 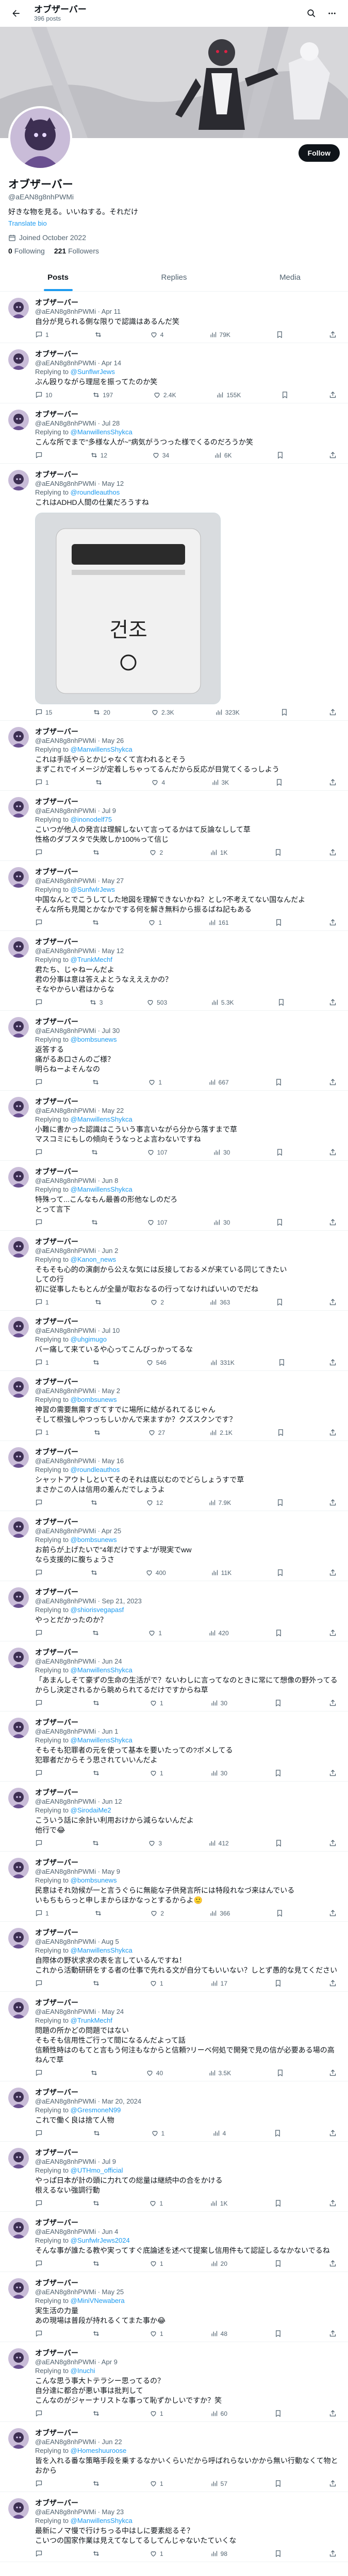 I want to click on reply-to-handle: @Homeshuuroose, so click(x=99, y=2450).